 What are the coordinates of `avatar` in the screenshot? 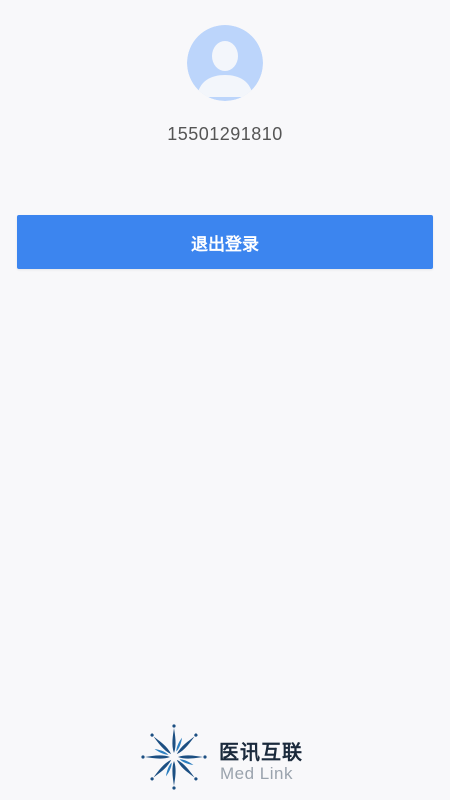 It's located at (225, 63).